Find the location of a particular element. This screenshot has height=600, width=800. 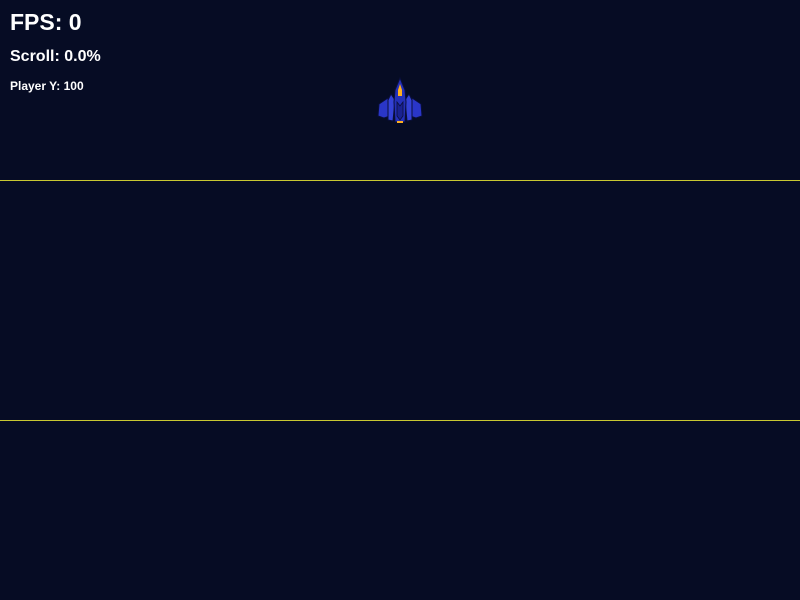

scroll-progress: Scroll: 0.0% is located at coordinates (55, 56).